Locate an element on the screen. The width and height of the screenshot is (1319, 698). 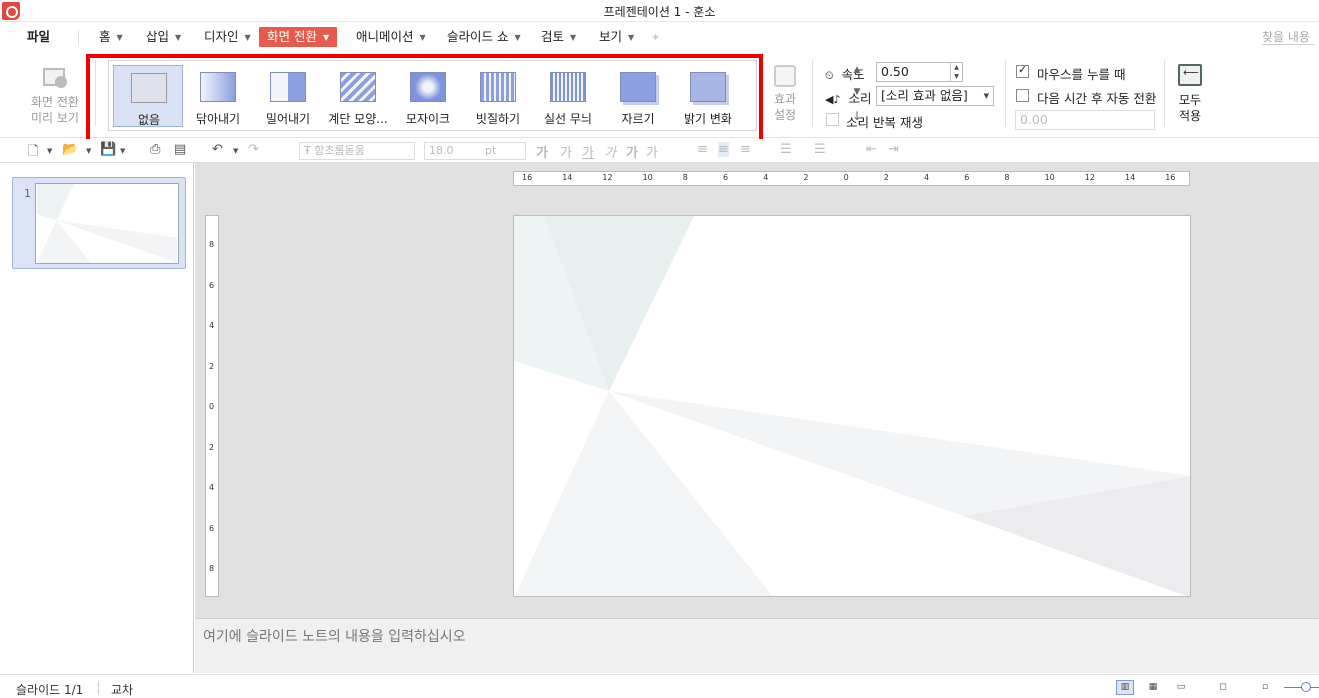
decrease-indent-icon: ⇤ is located at coordinates (871, 149).